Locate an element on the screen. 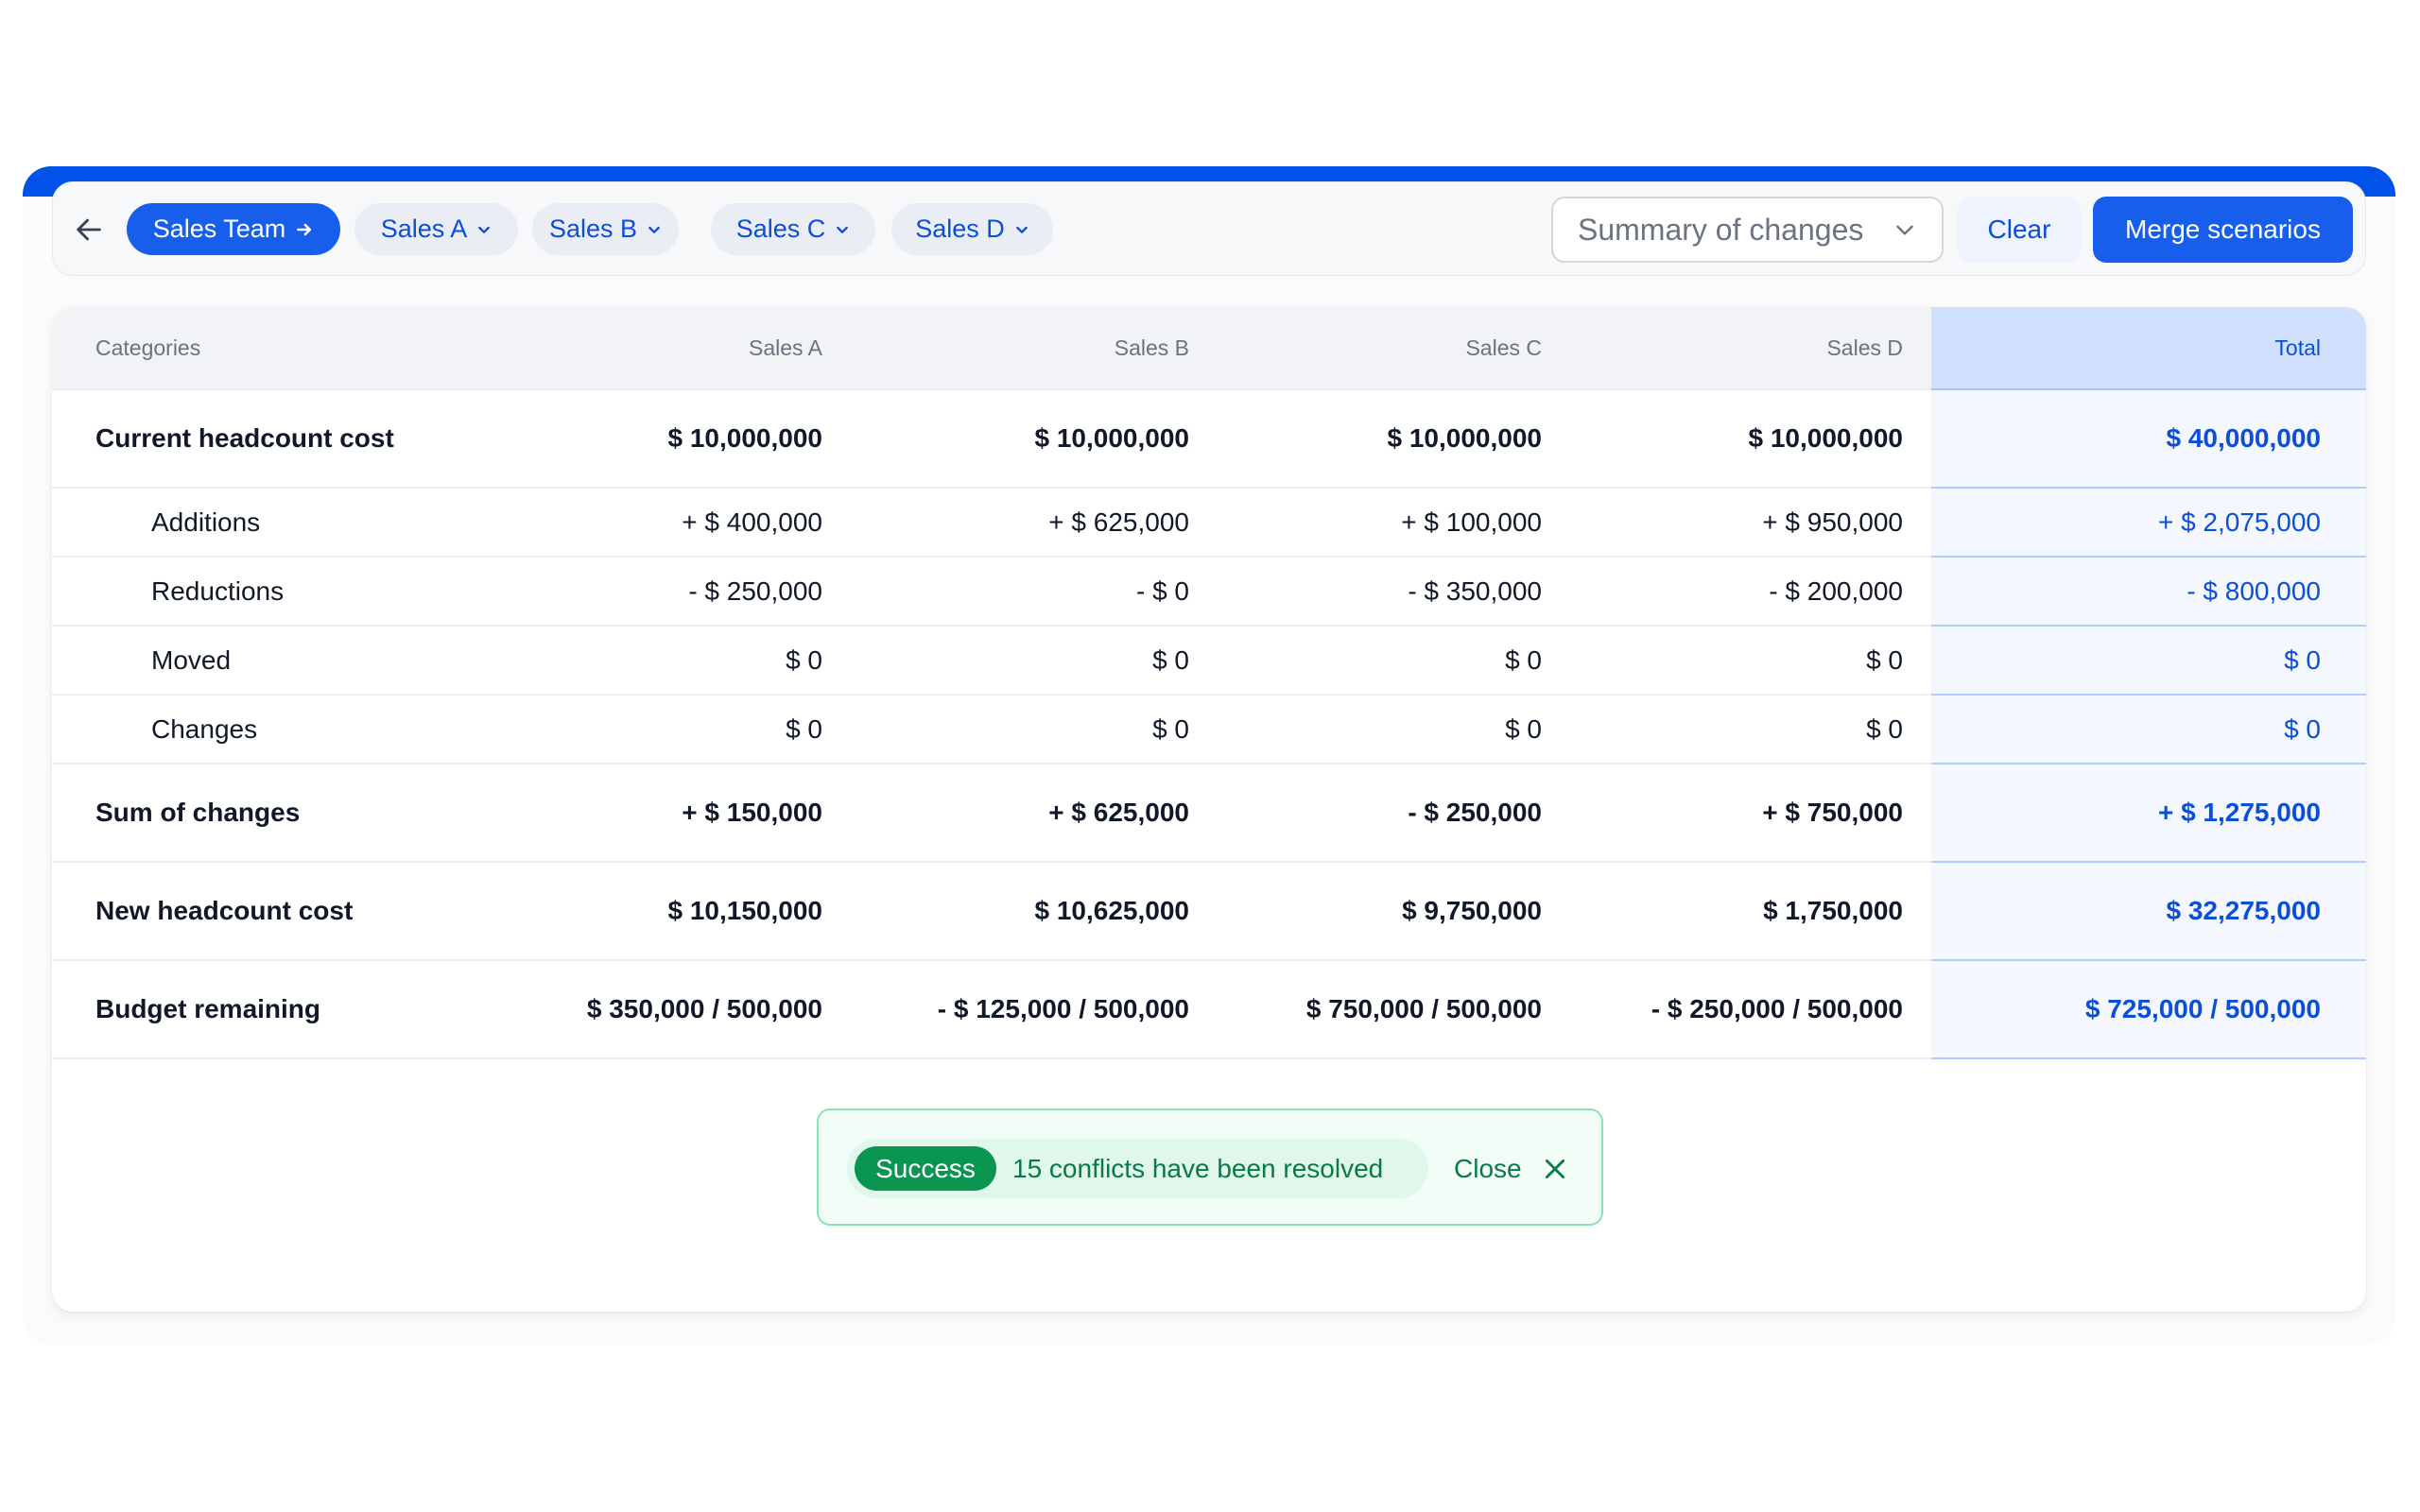 The height and width of the screenshot is (1512, 2420). cell-sales-b: $ 10,625,000 is located at coordinates (1034, 911).